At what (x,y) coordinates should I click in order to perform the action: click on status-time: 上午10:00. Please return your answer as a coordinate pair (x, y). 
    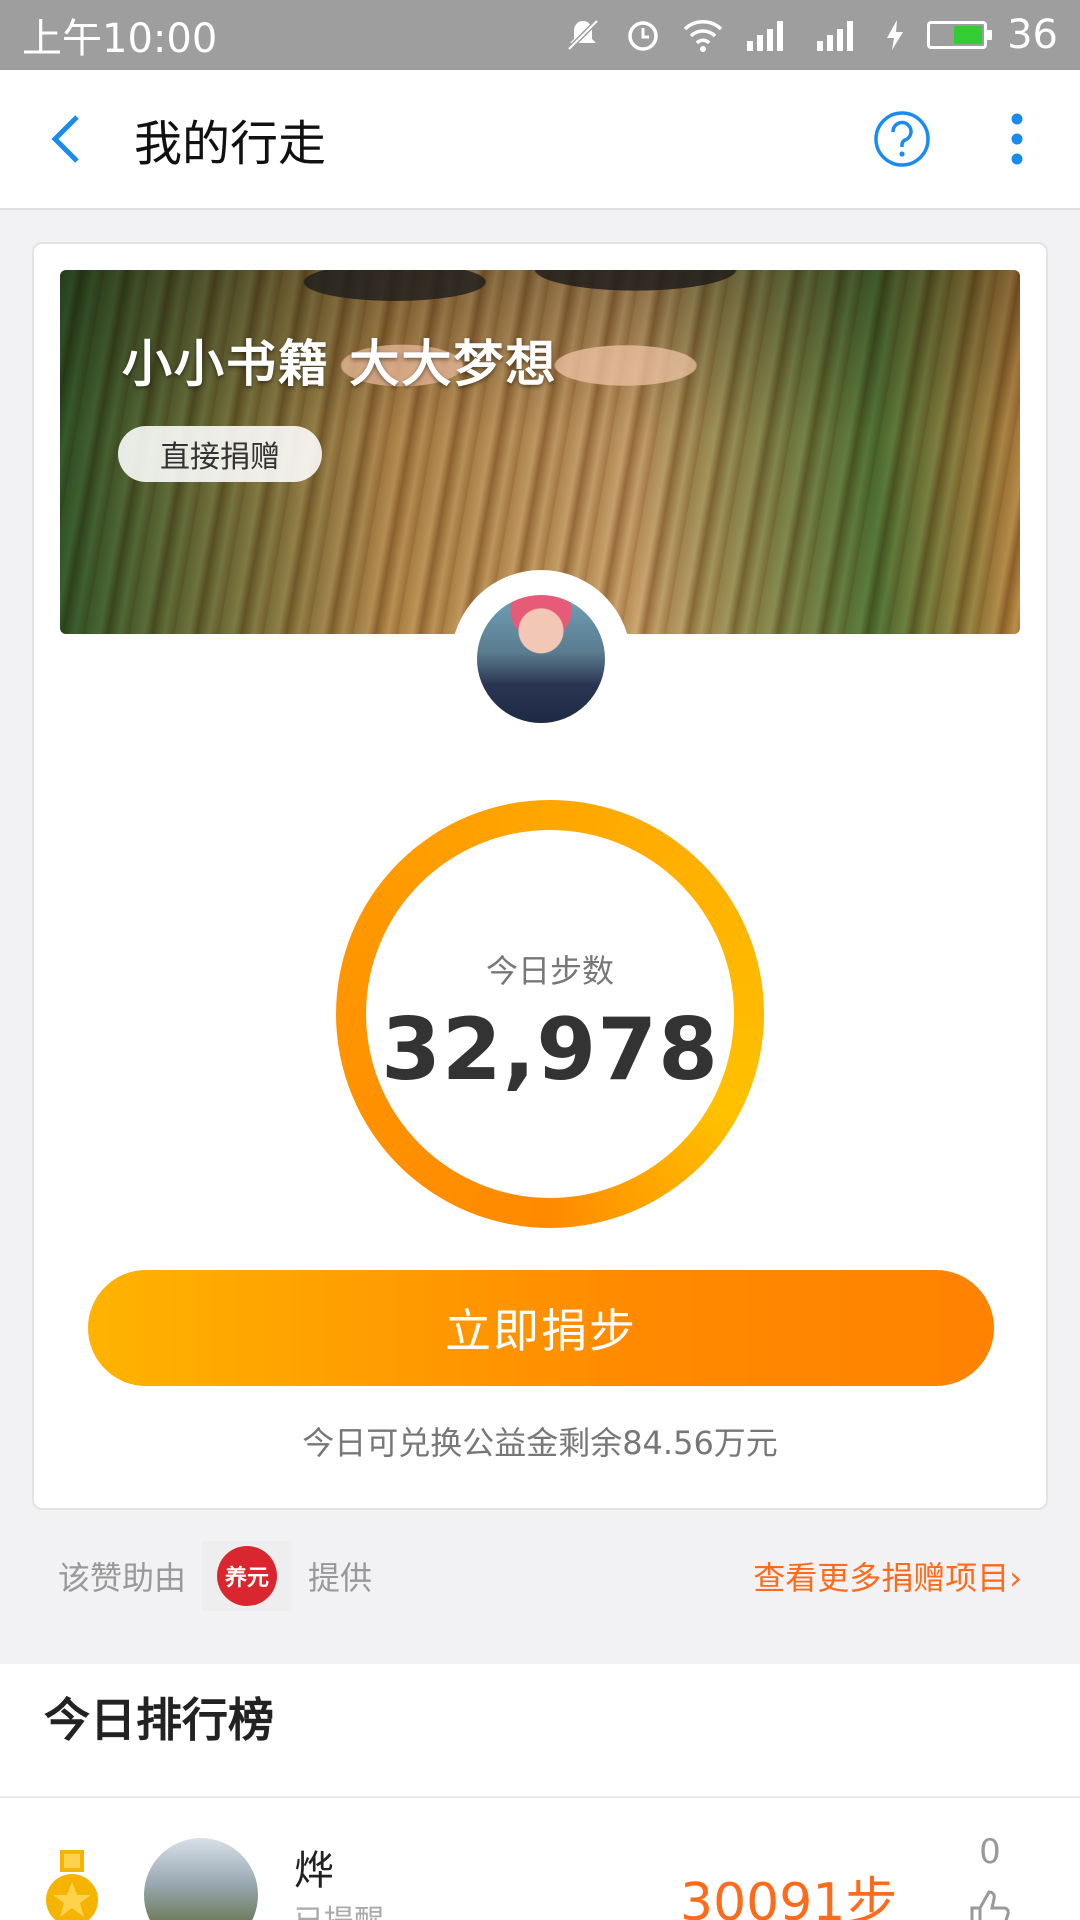
    Looking at the image, I should click on (120, 39).